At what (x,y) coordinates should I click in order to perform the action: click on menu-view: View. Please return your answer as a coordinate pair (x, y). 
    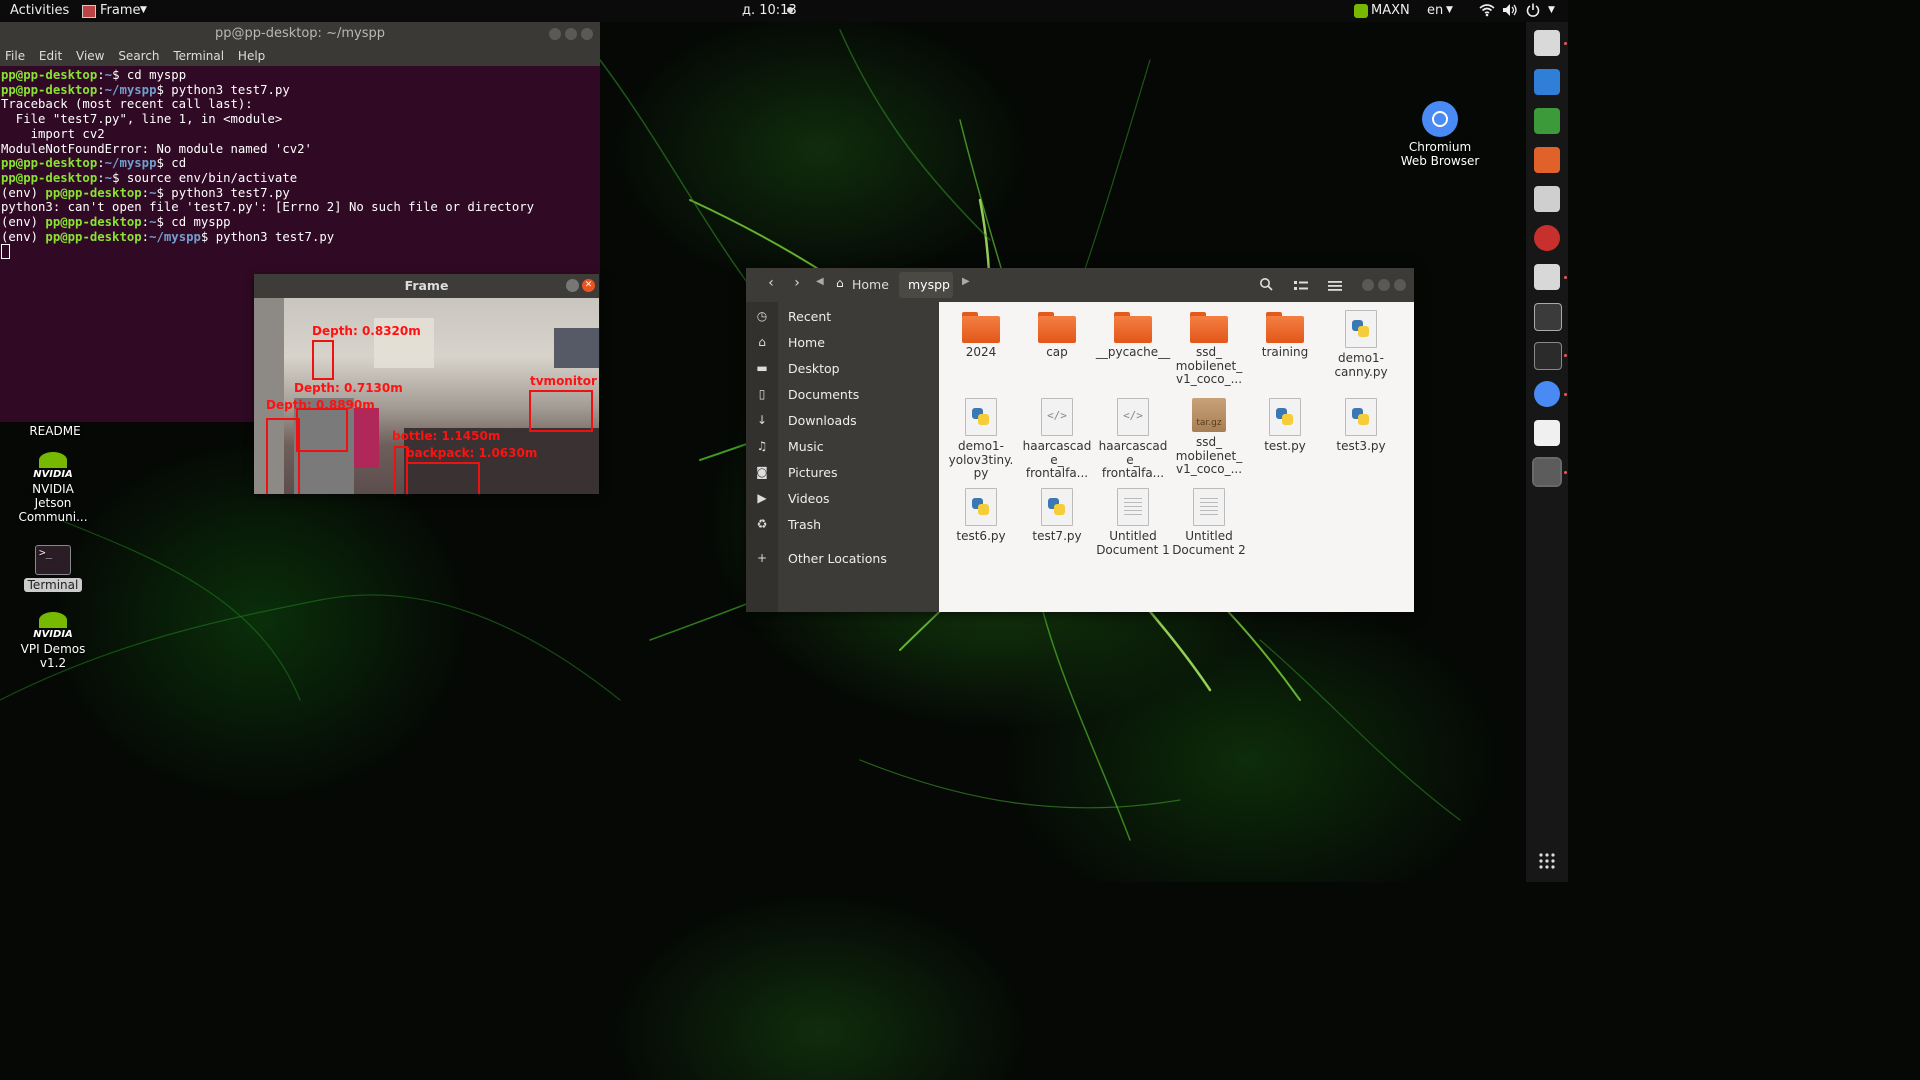
    Looking at the image, I should click on (90, 56).